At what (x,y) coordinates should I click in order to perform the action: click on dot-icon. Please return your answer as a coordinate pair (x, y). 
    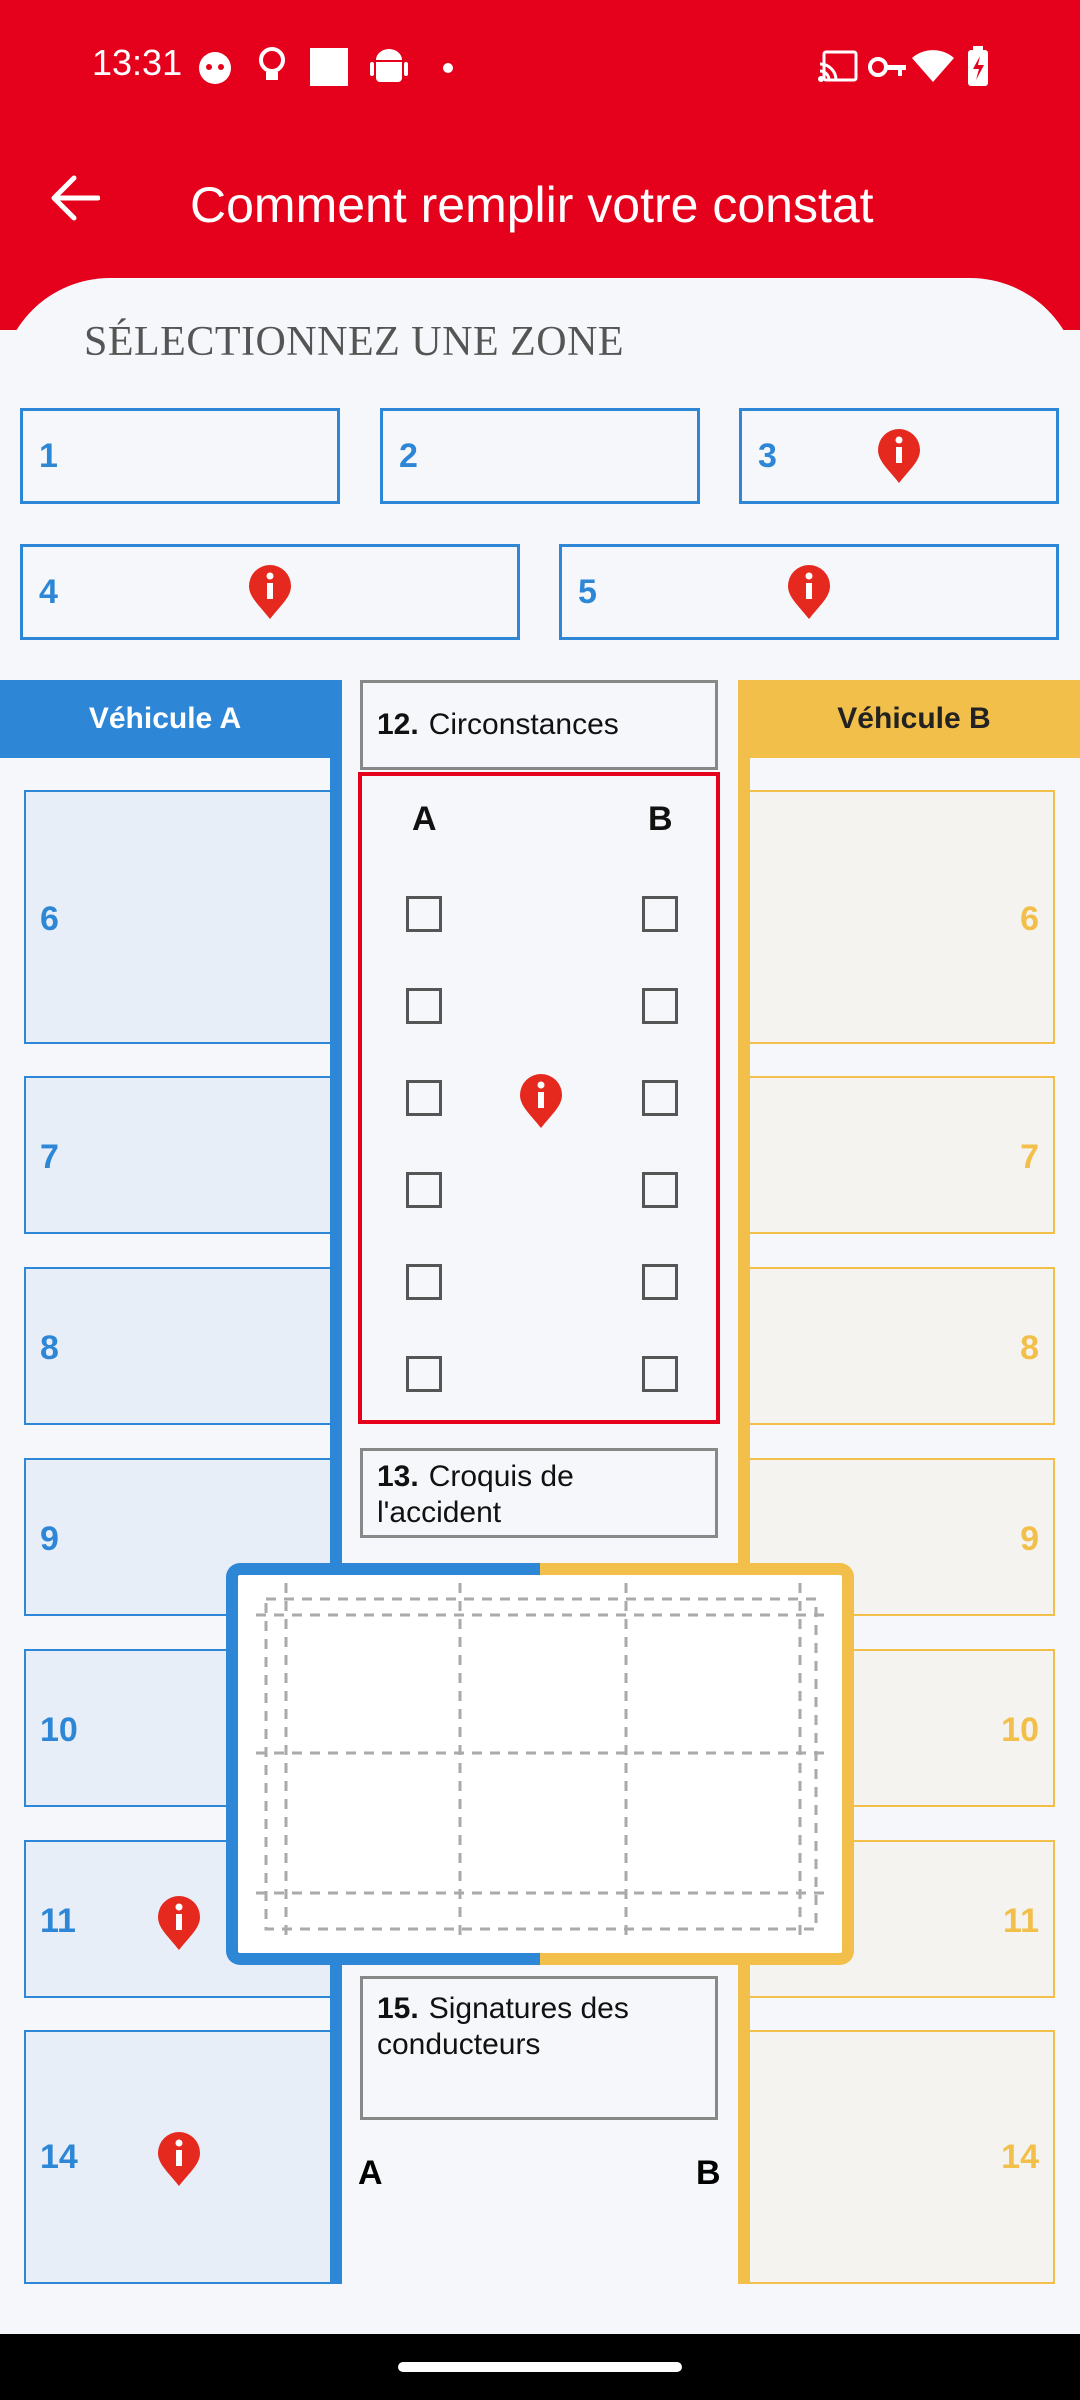
    Looking at the image, I should click on (448, 68).